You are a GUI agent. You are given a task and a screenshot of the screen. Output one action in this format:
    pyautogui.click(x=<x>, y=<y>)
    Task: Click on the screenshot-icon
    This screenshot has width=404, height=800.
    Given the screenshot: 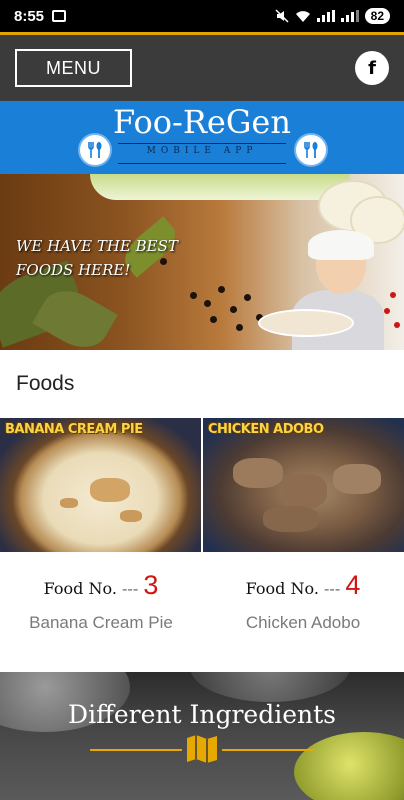 What is the action you would take?
    pyautogui.click(x=59, y=16)
    